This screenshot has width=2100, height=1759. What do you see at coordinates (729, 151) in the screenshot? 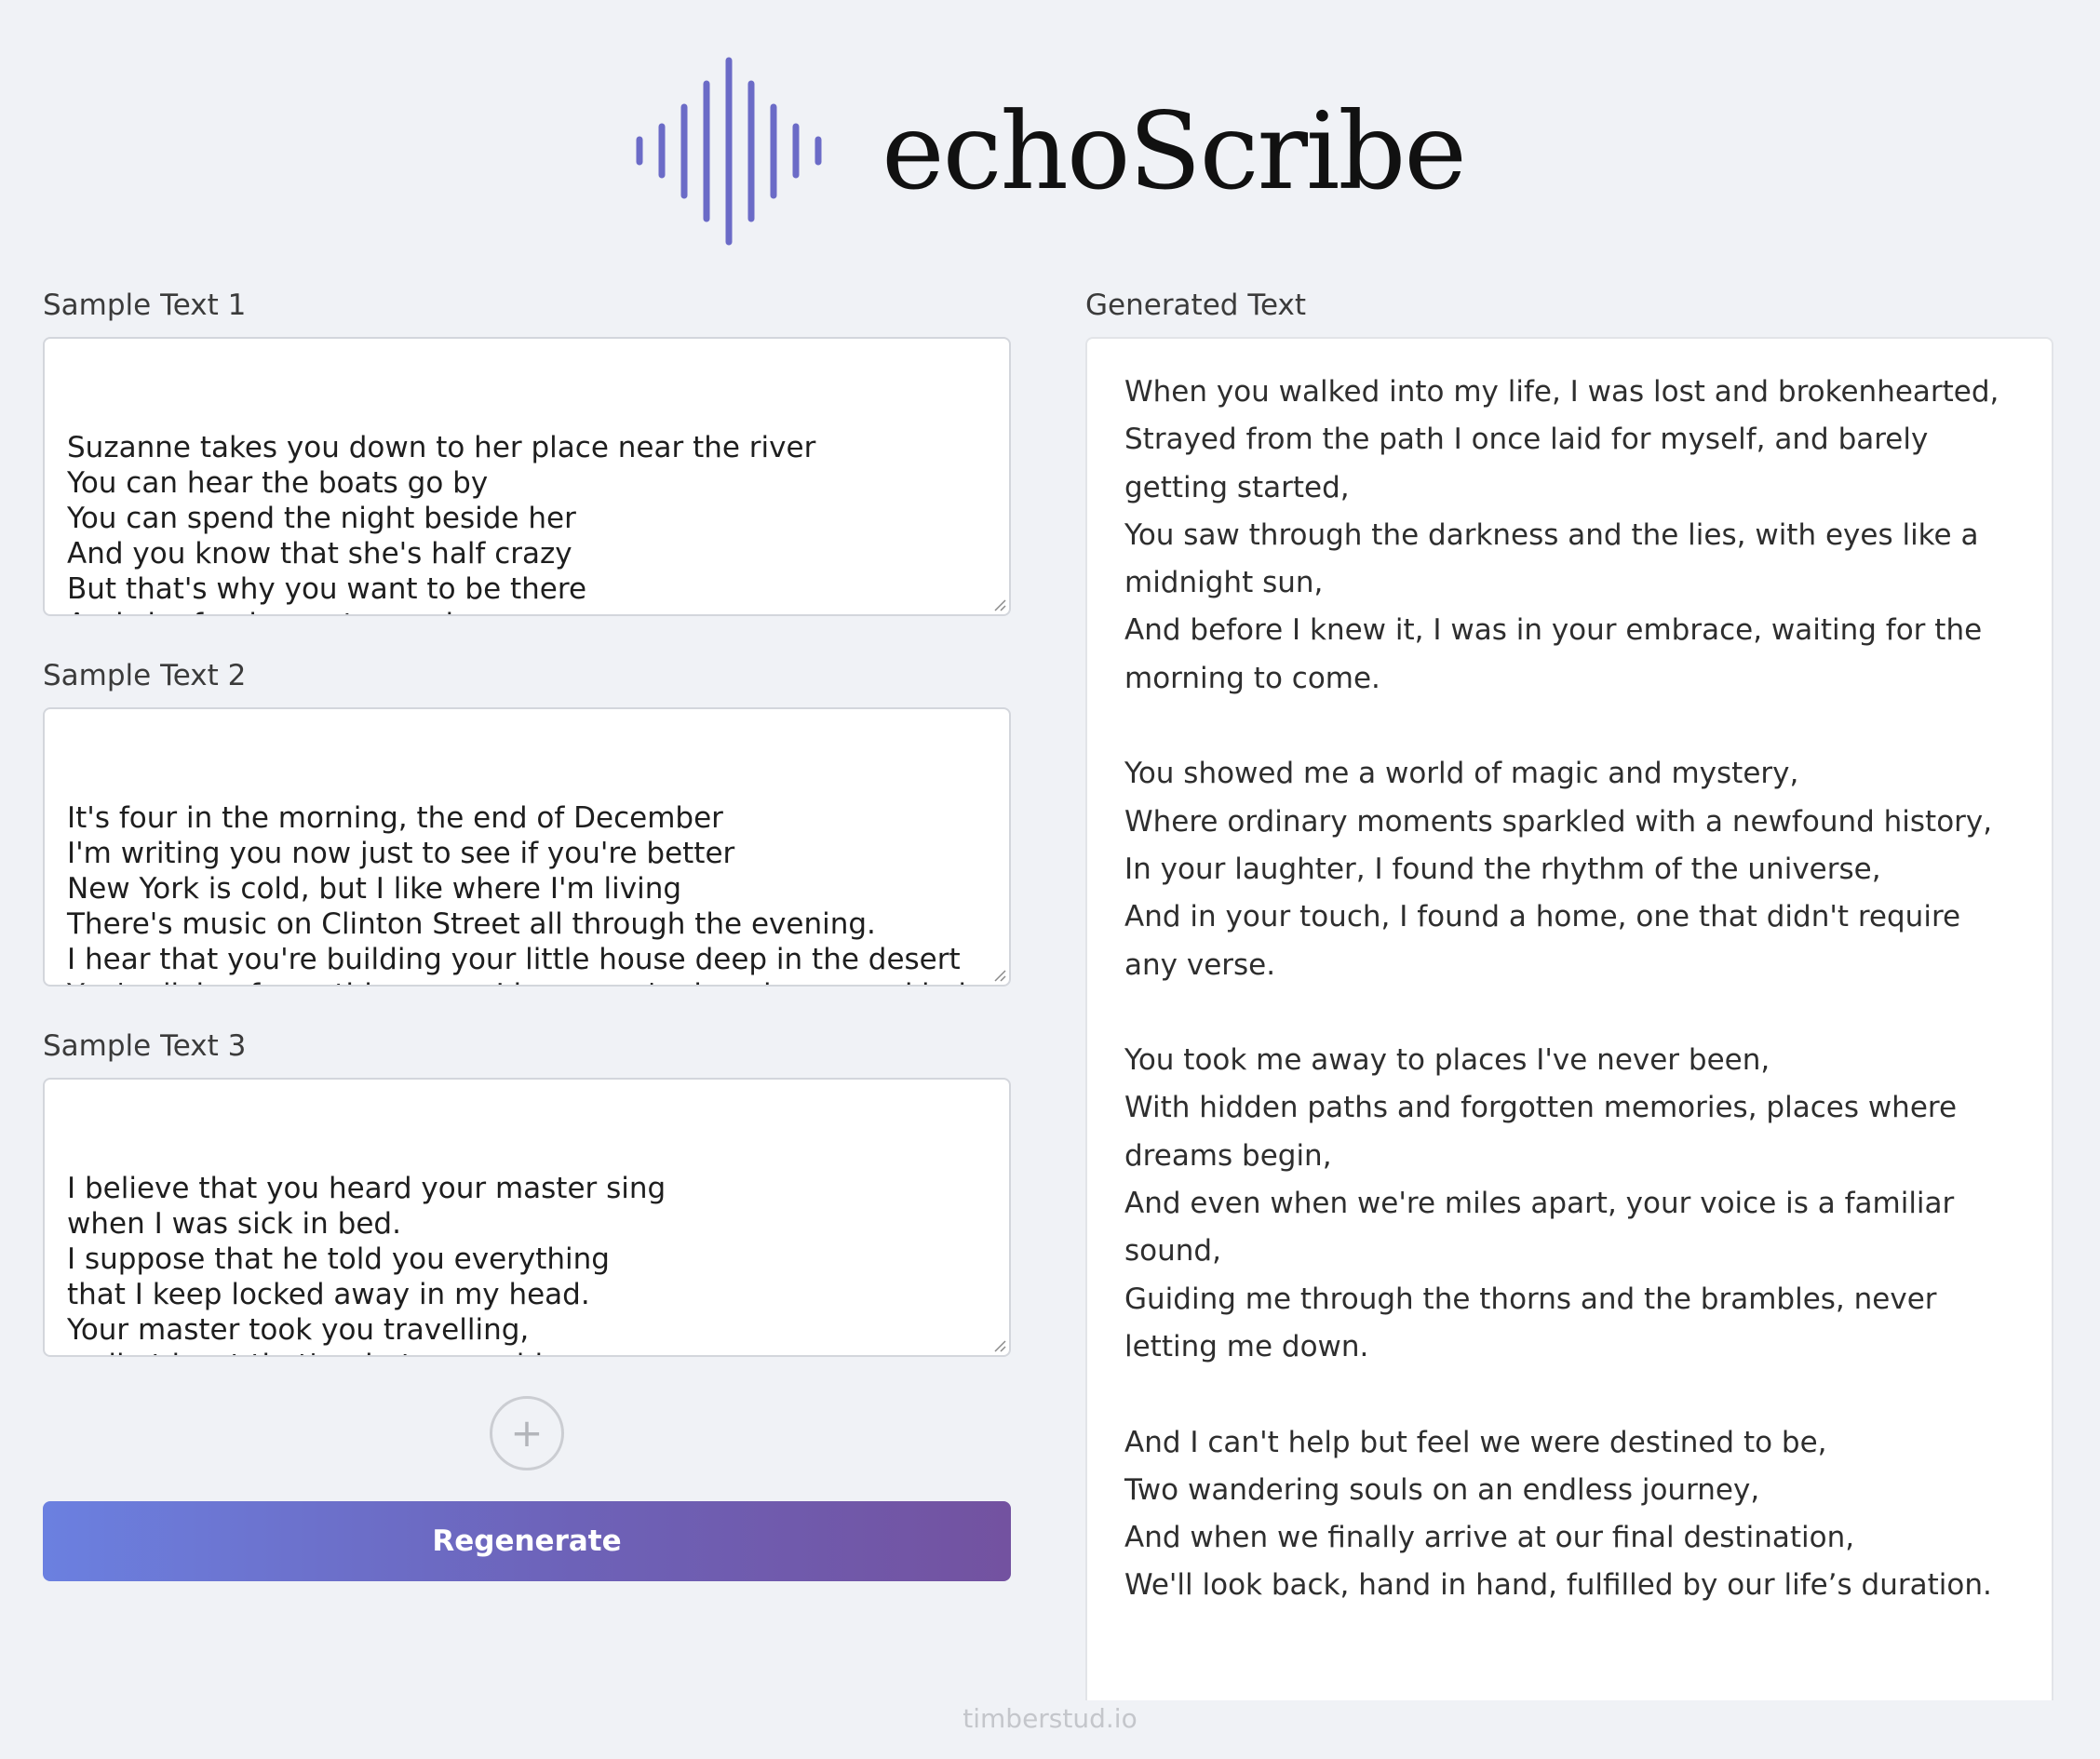
I see `sound-wave-icon` at bounding box center [729, 151].